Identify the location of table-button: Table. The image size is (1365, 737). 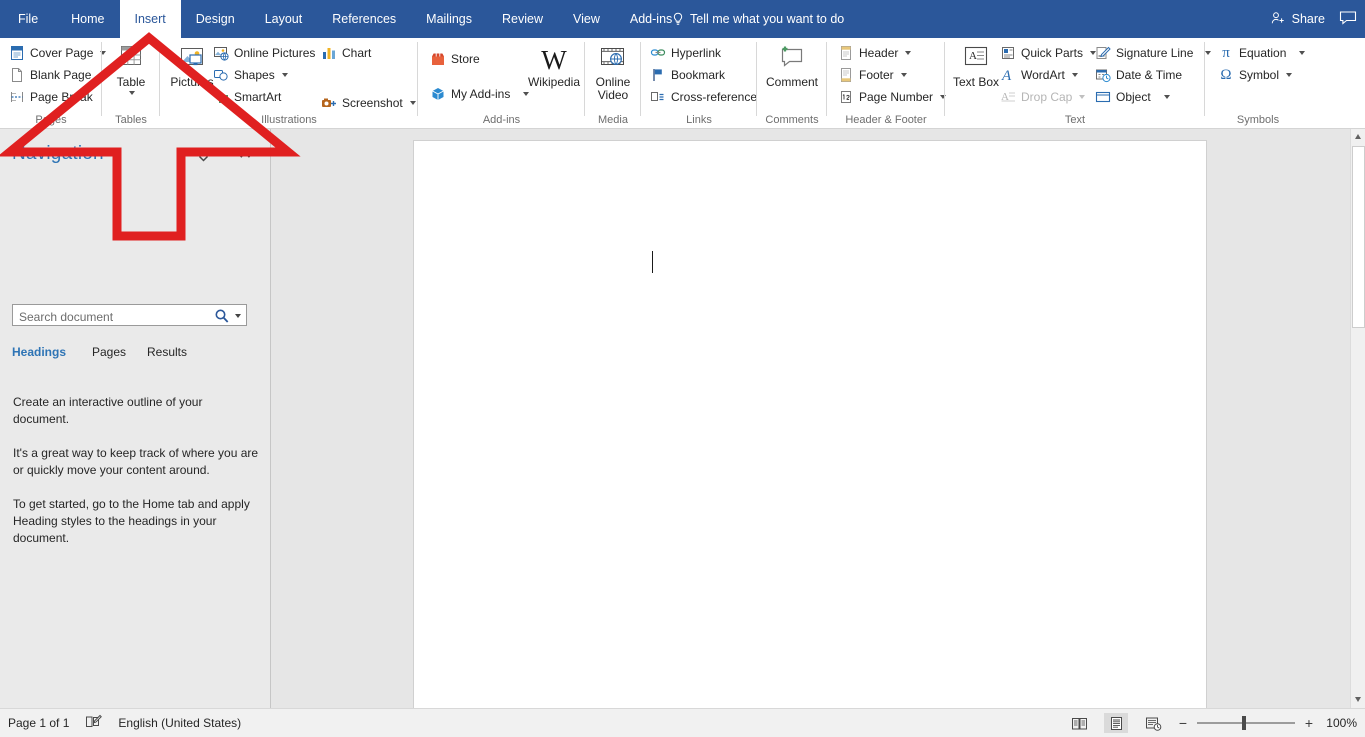
(131, 68).